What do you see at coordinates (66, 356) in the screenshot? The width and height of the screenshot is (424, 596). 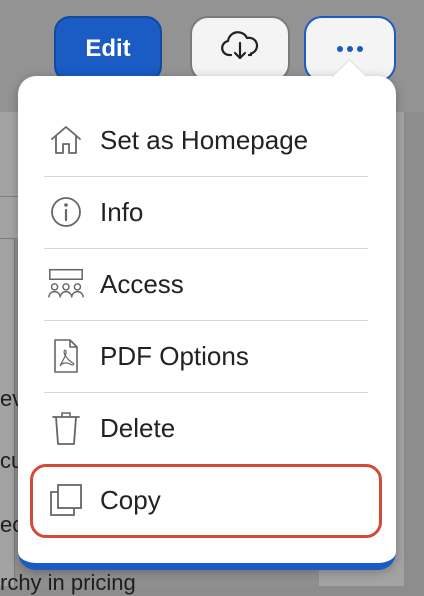 I see `pdf-file-icon` at bounding box center [66, 356].